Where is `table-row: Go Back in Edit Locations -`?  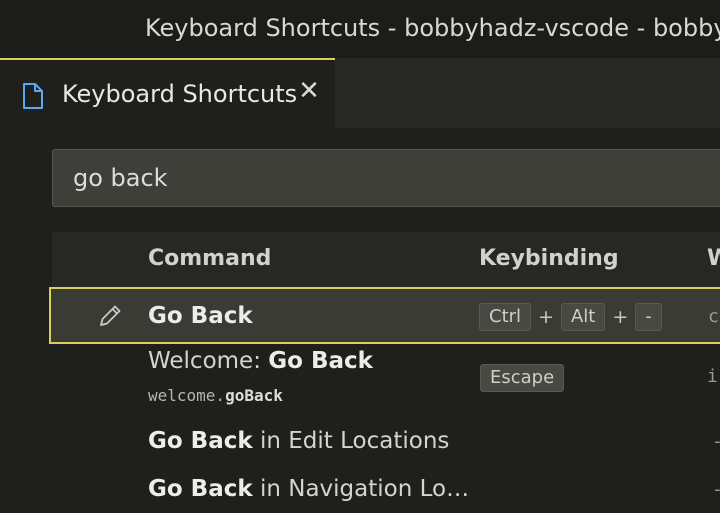 table-row: Go Back in Edit Locations - is located at coordinates (386, 439).